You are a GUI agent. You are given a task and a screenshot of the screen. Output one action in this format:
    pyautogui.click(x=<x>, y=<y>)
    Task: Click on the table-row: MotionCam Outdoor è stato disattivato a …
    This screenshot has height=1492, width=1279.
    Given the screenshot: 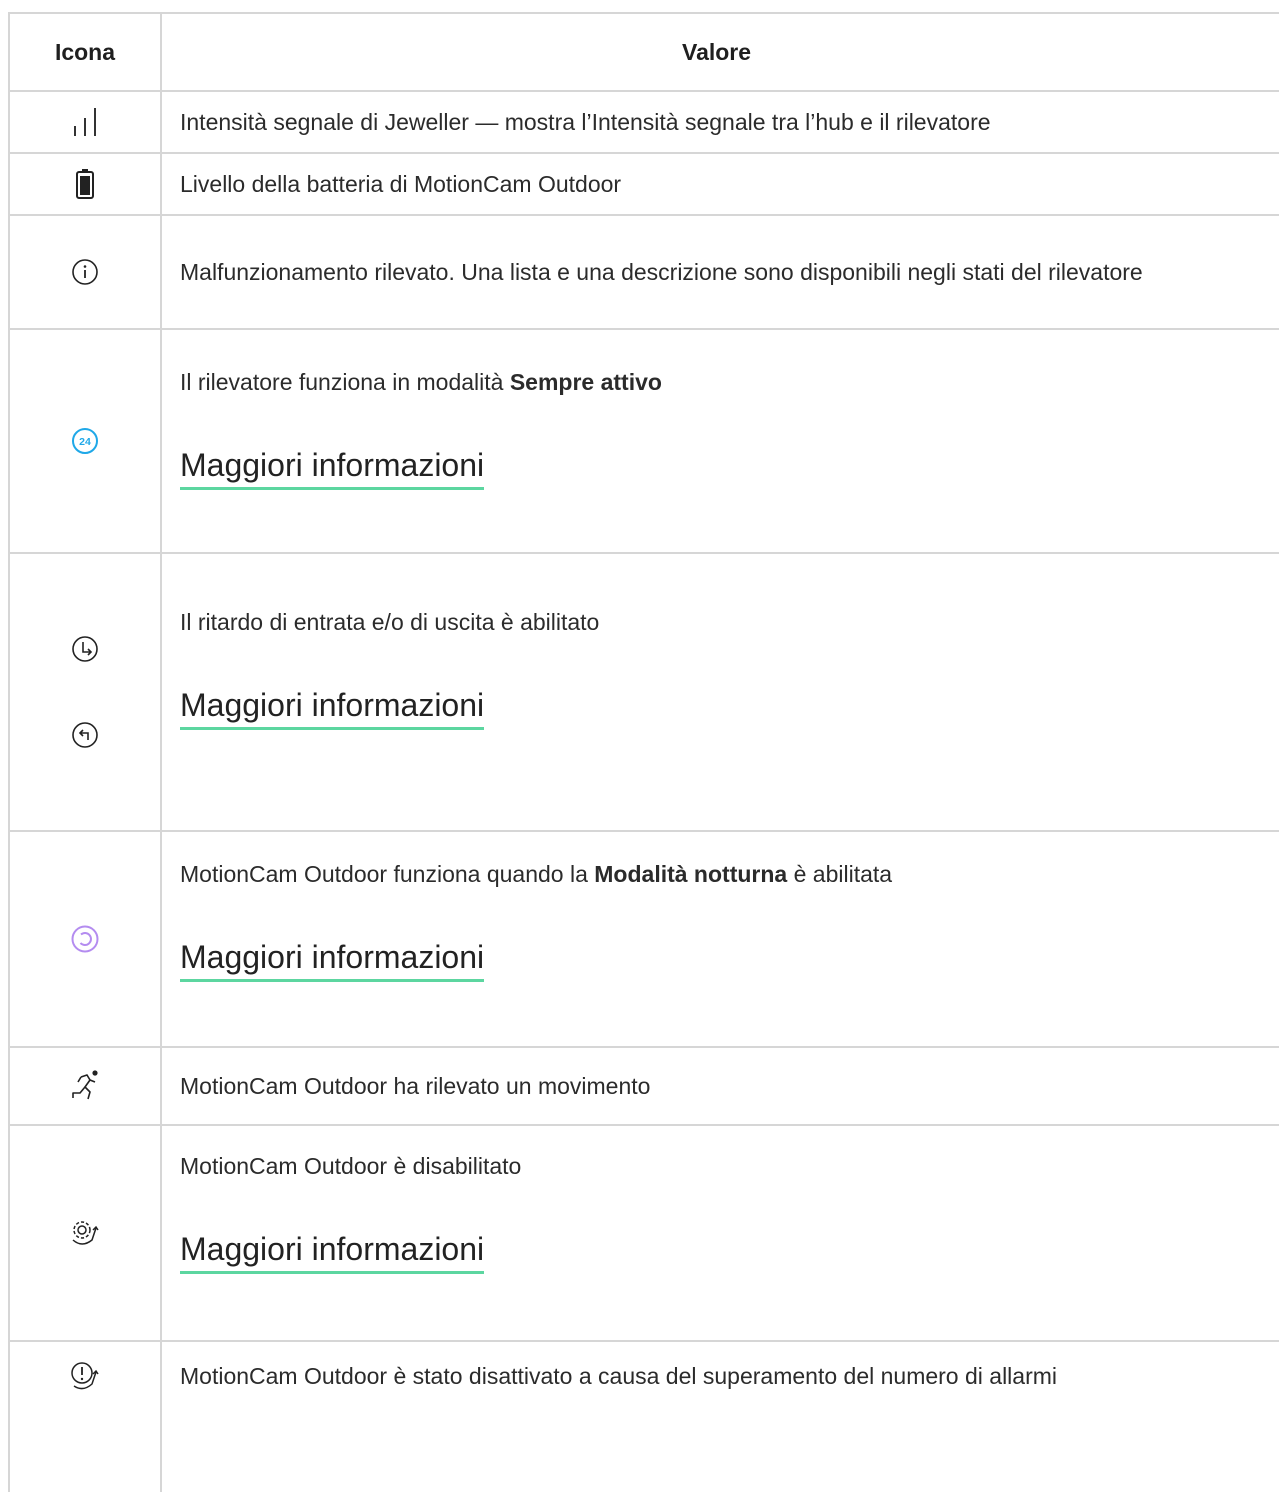 What is the action you would take?
    pyautogui.click(x=644, y=1417)
    